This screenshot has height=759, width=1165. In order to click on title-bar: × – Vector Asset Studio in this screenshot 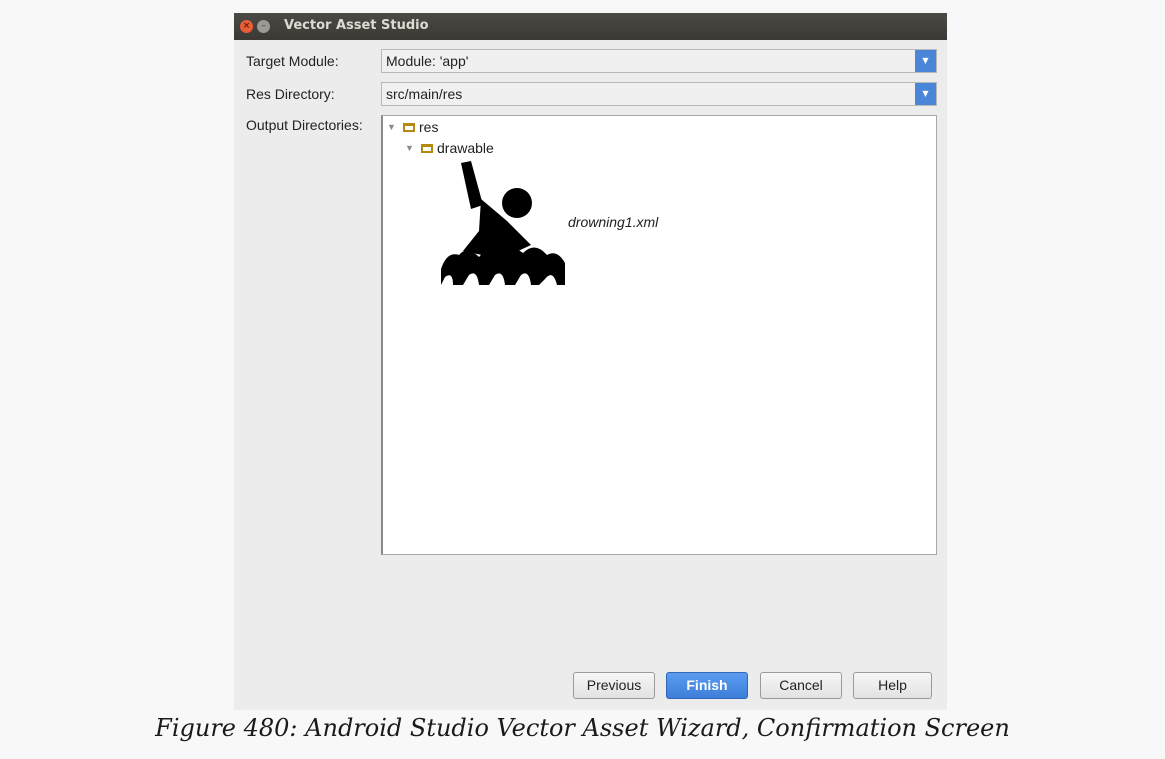, I will do `click(590, 26)`.